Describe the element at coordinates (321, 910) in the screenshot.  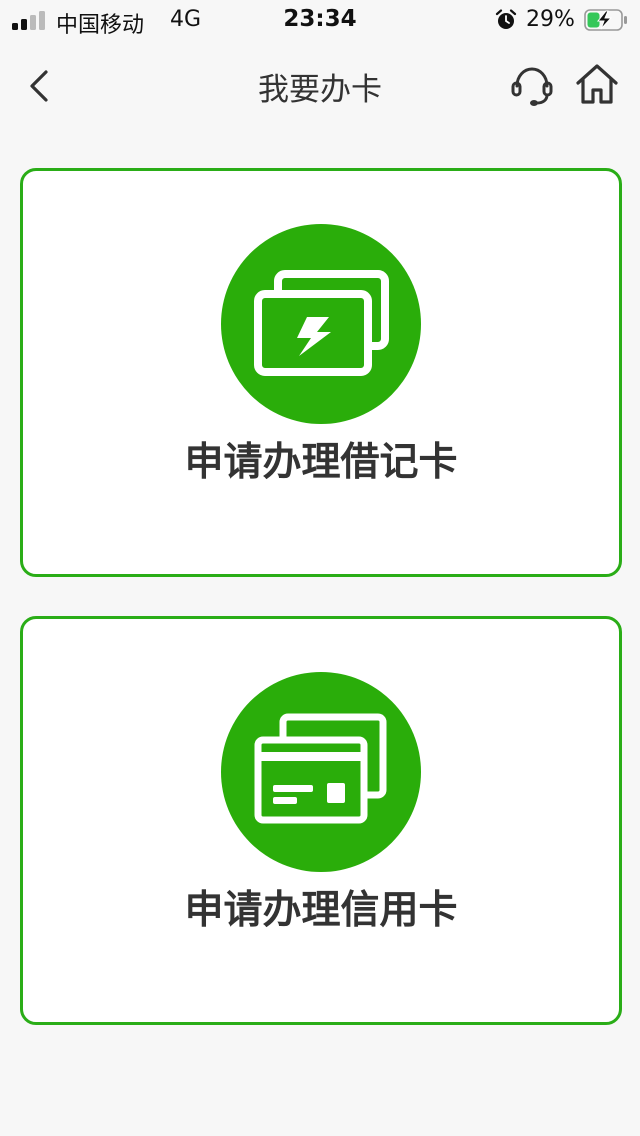
I see `apply-credit-card-label: 申请办理信用卡` at that location.